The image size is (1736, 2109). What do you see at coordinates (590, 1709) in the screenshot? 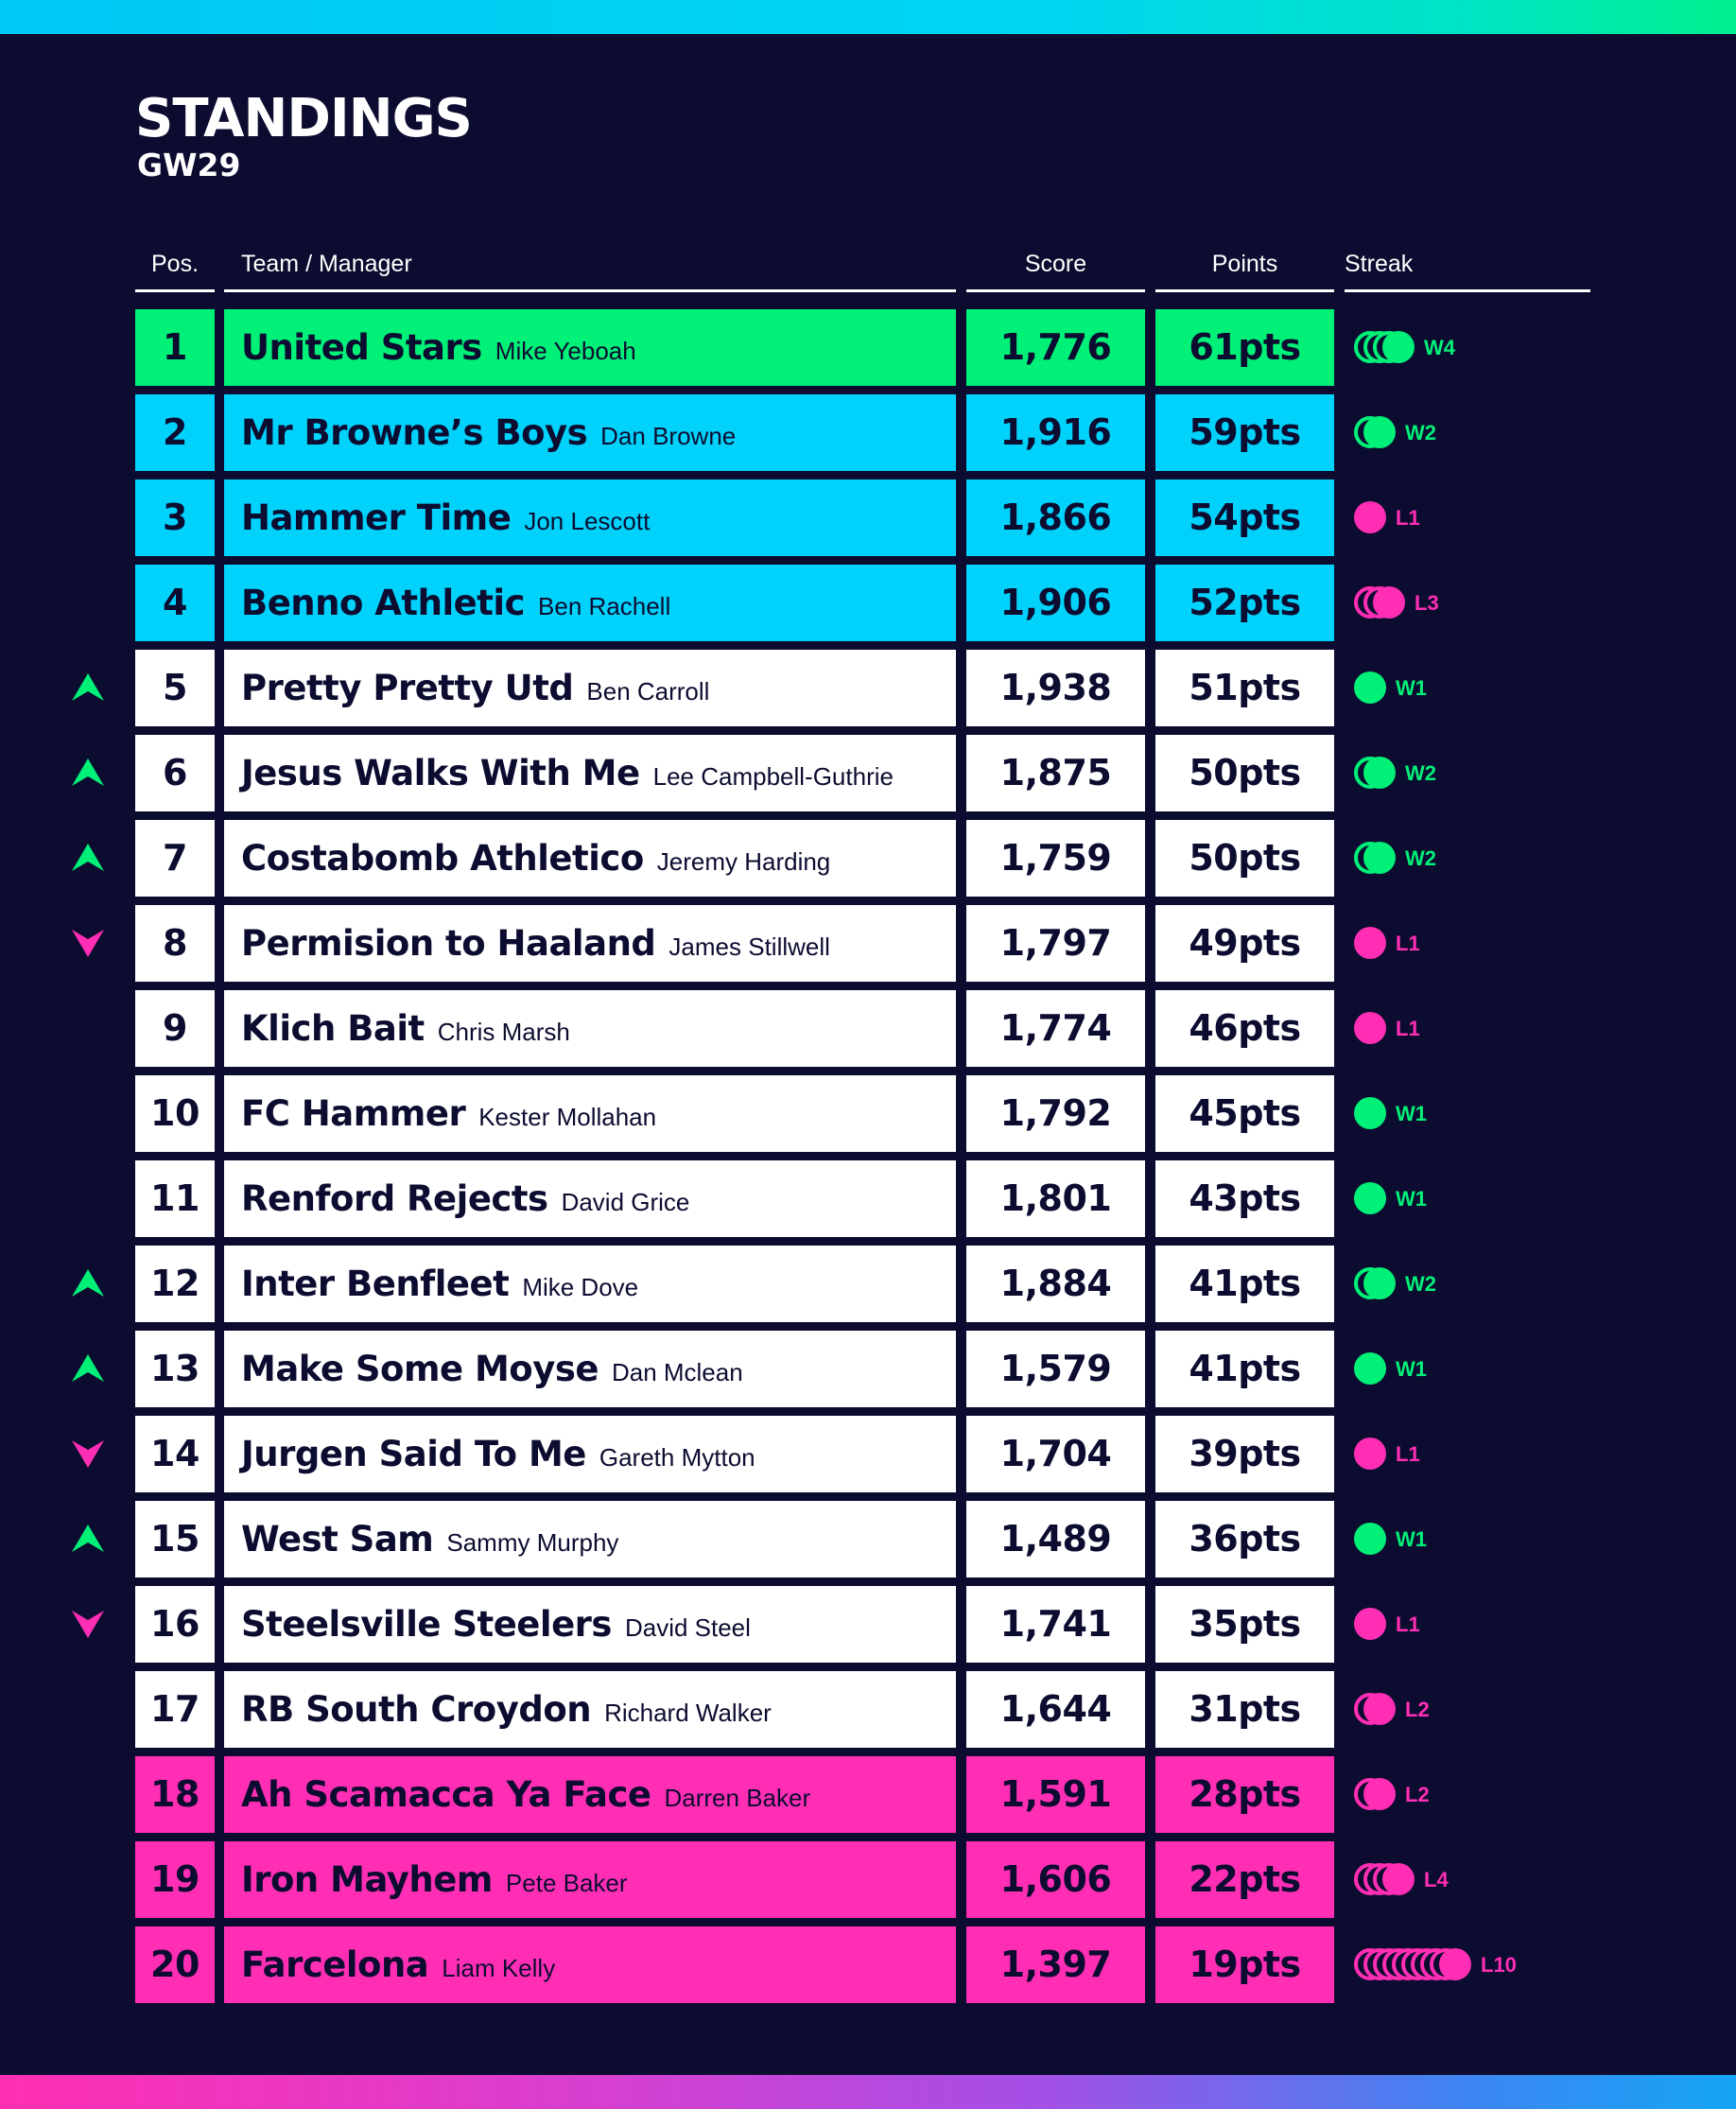
I see `team-cell: RB South Croydon Richard Walker` at bounding box center [590, 1709].